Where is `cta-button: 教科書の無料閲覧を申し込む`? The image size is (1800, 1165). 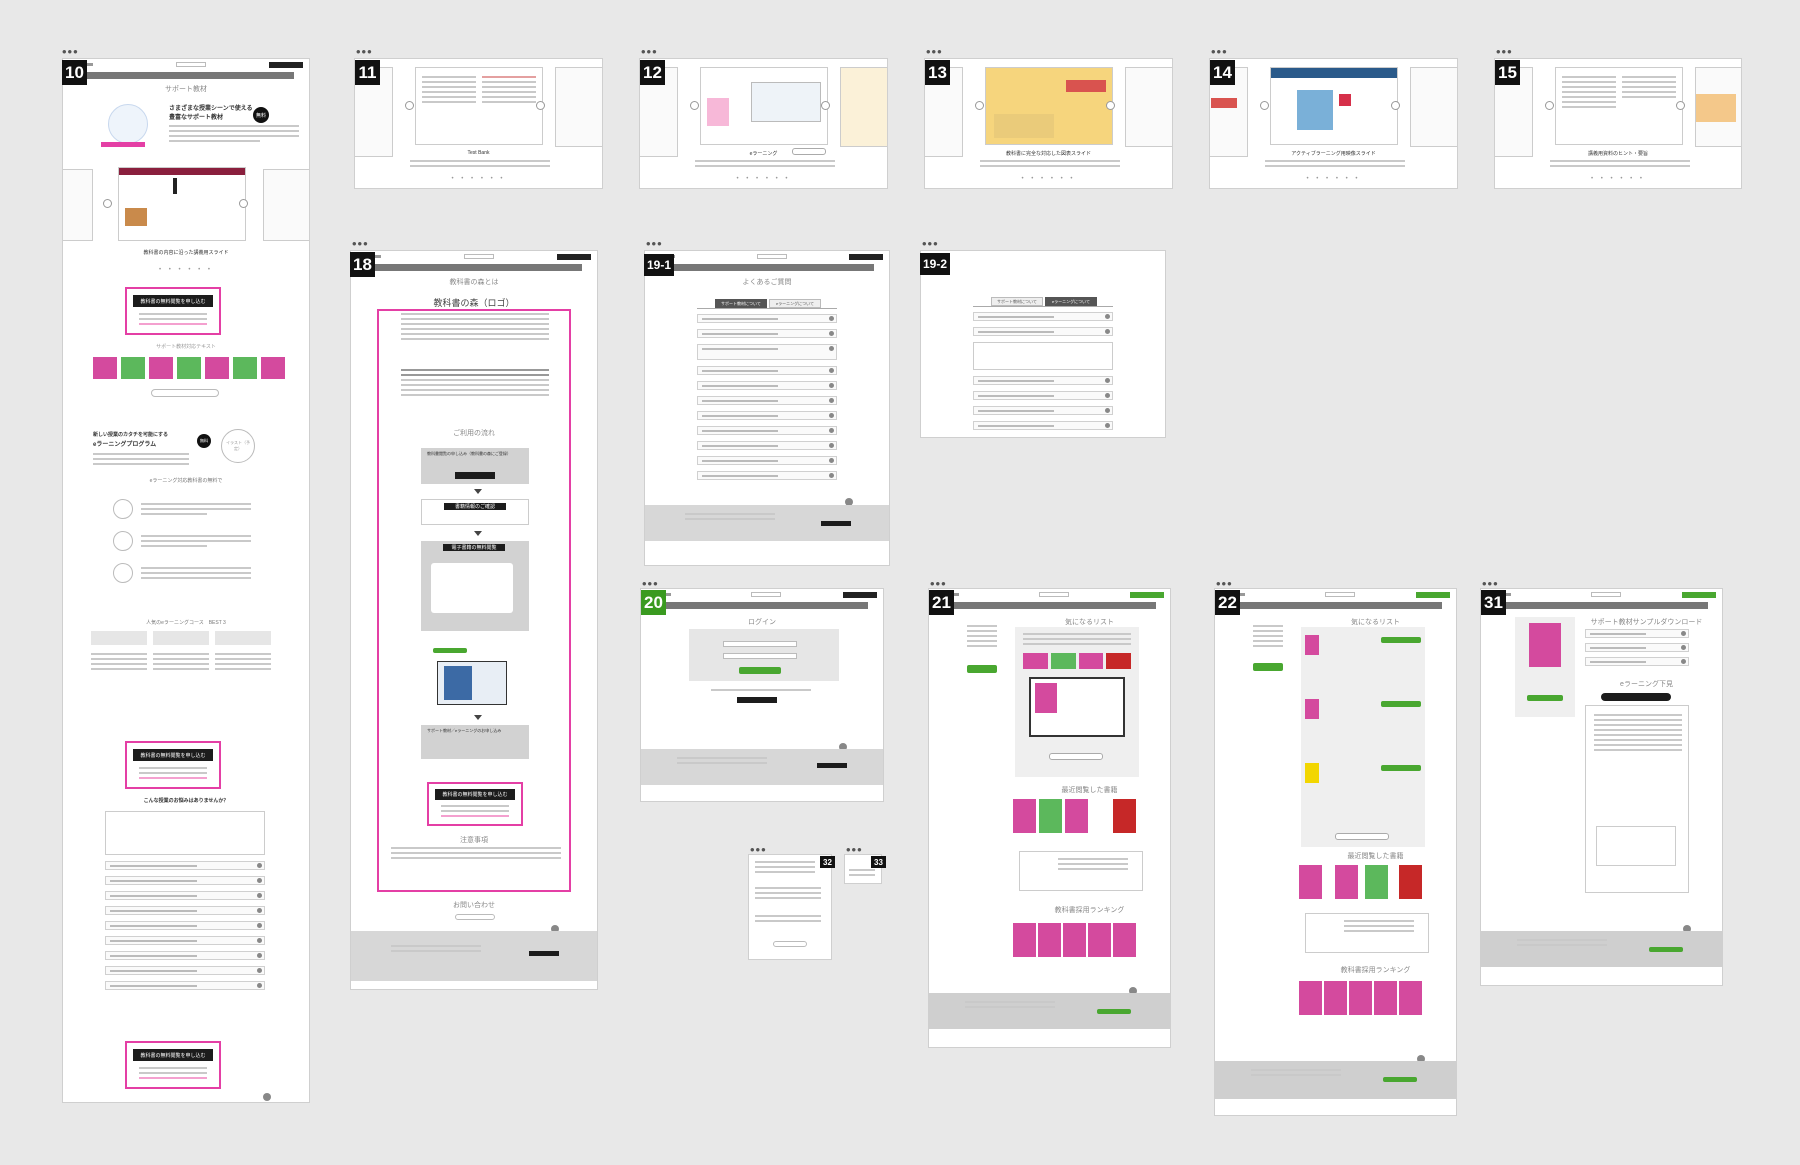 cta-button: 教科書の無料閲覧を申し込む is located at coordinates (475, 794).